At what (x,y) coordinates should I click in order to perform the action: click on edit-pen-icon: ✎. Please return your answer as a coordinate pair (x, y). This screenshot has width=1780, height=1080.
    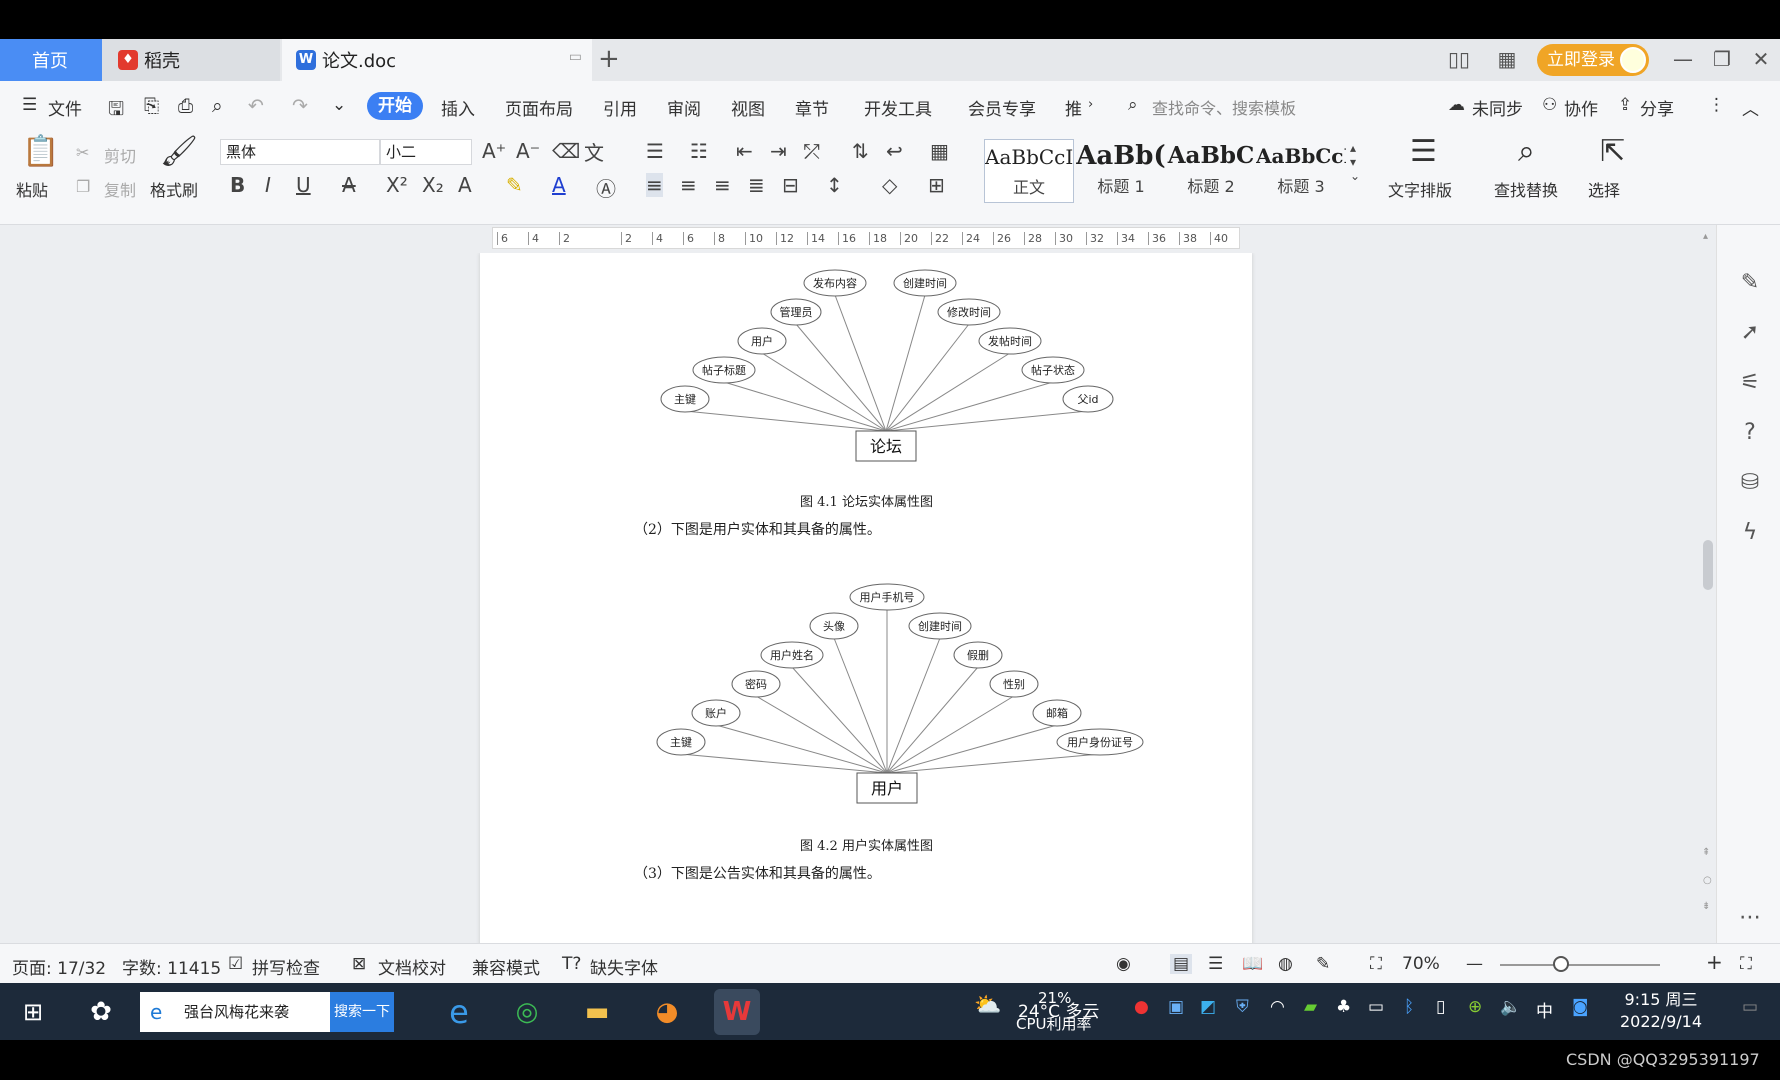
    Looking at the image, I should click on (1750, 283).